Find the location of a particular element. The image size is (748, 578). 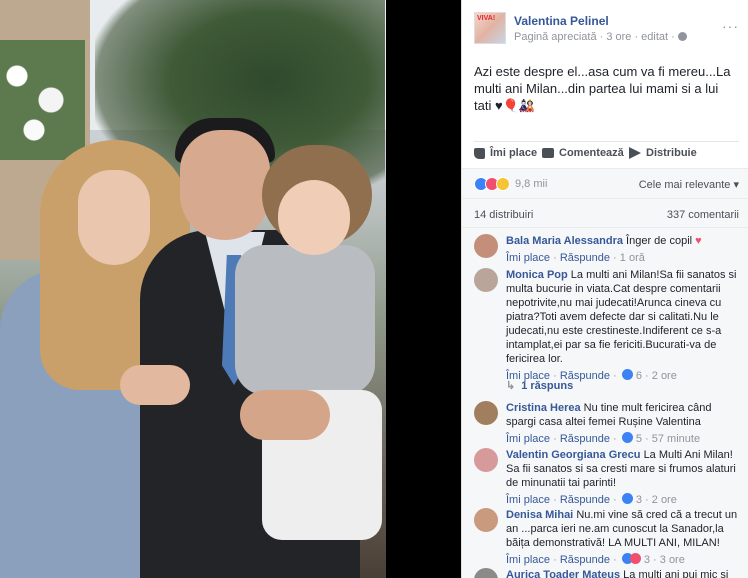

comment-author: Aurica Toader Mateus is located at coordinates (563, 573).